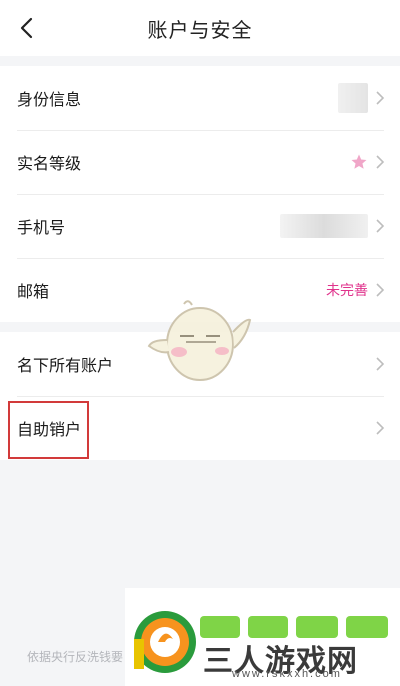 The width and height of the screenshot is (400, 686). I want to click on watermark-url: www.rskxxh.com, so click(287, 674).